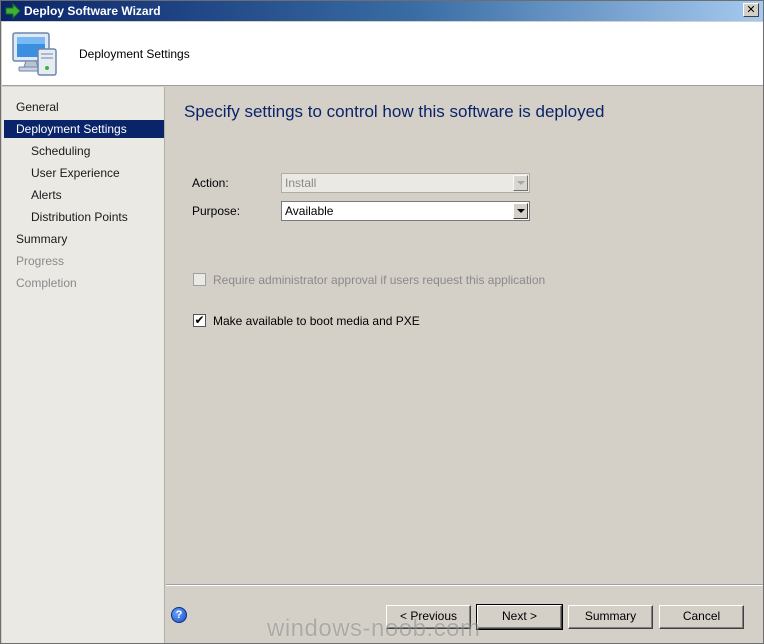 The width and height of the screenshot is (764, 644). I want to click on wizard-header: Deployment Settings, so click(382, 54).